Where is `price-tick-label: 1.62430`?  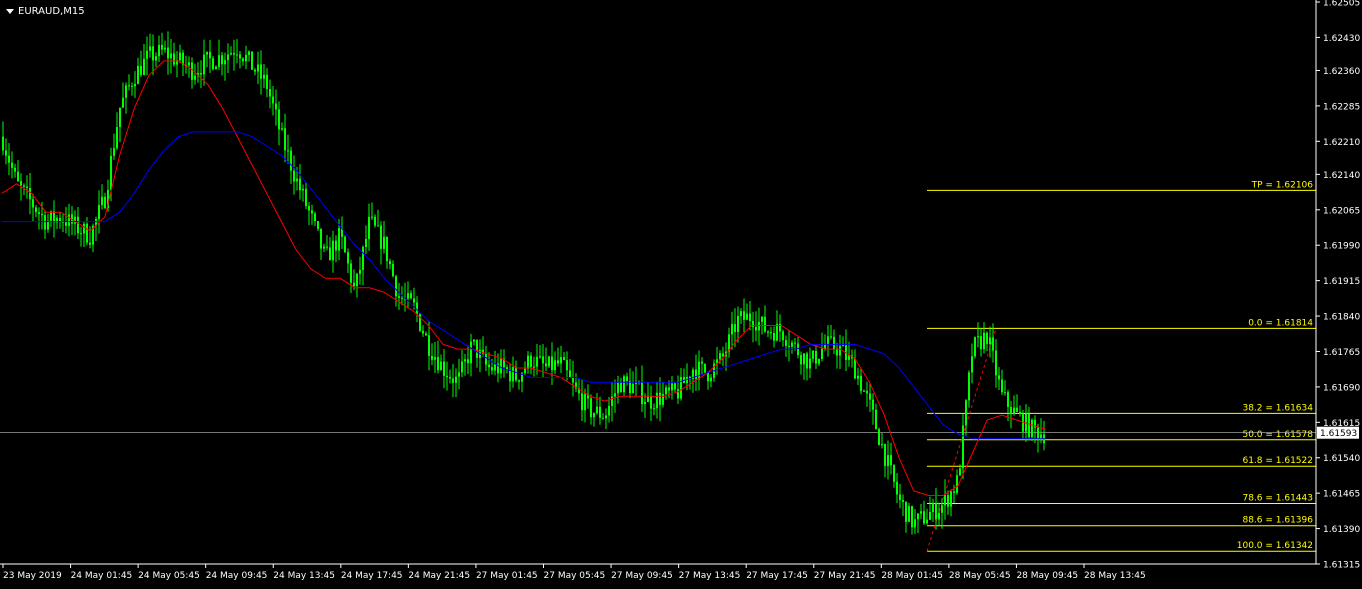
price-tick-label: 1.62430 is located at coordinates (1341, 39).